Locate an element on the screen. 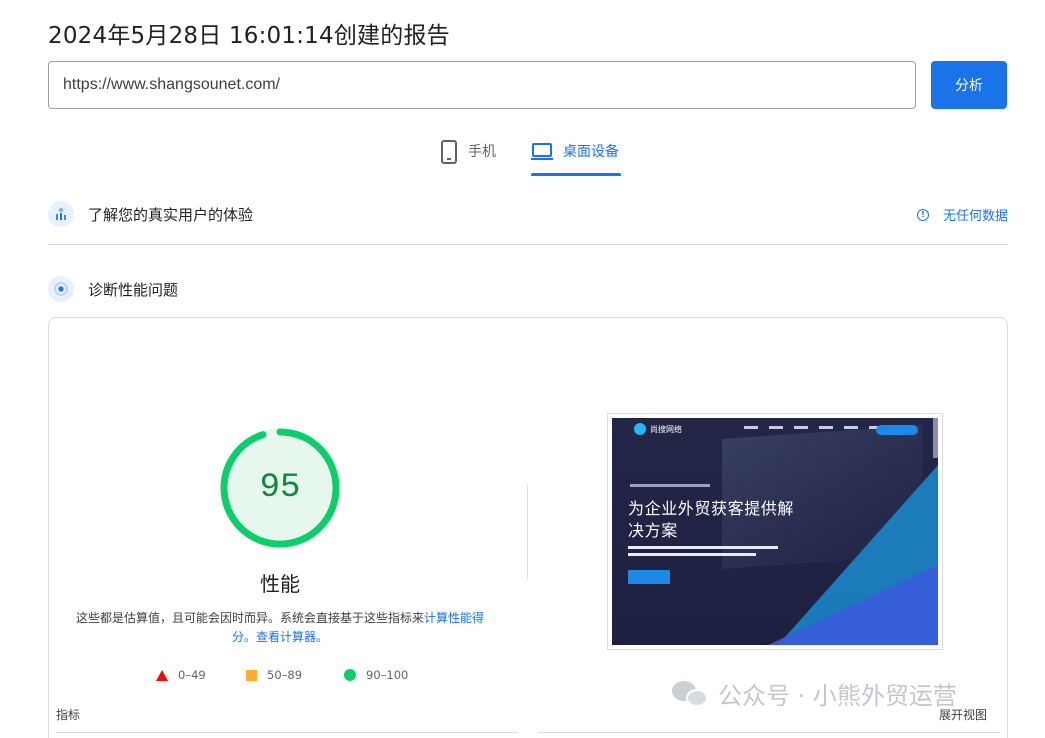  url-input is located at coordinates (482, 85).